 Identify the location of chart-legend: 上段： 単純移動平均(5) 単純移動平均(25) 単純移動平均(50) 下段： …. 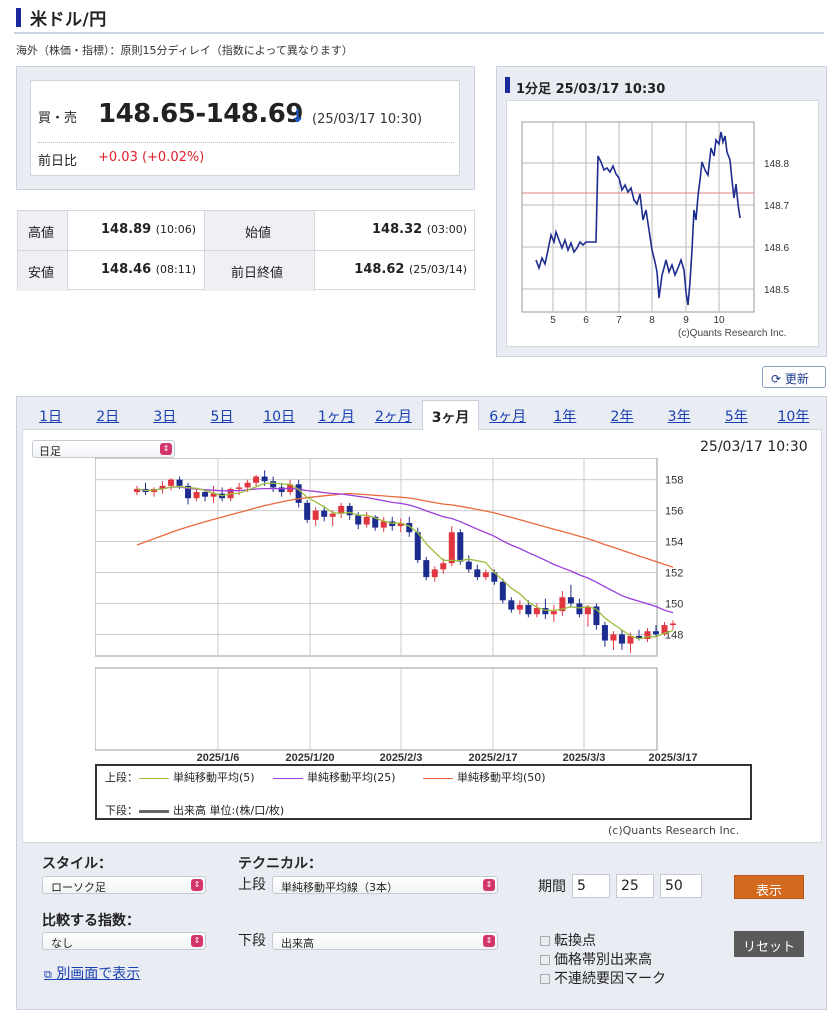
(423, 792).